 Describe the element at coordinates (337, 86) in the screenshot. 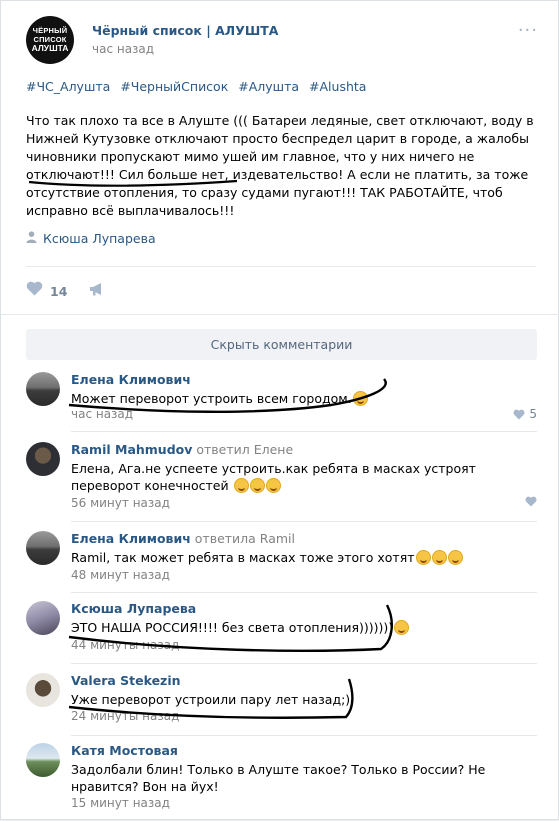

I see `hashtag-link: #Alushta` at that location.